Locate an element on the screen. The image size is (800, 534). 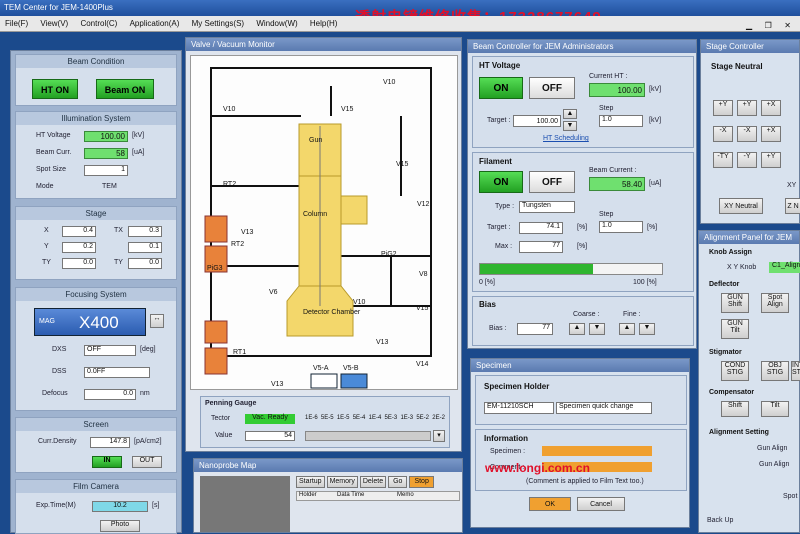
startup-button: Startup is located at coordinates (310, 482).